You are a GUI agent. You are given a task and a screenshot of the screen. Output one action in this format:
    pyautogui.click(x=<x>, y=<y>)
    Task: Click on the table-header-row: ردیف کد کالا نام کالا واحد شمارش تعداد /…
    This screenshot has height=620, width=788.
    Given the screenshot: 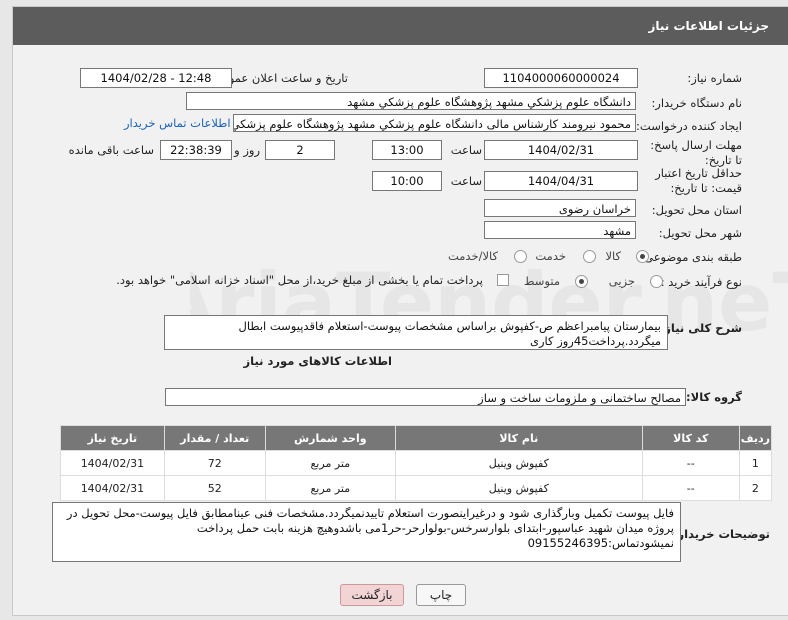 What is the action you would take?
    pyautogui.click(x=416, y=438)
    